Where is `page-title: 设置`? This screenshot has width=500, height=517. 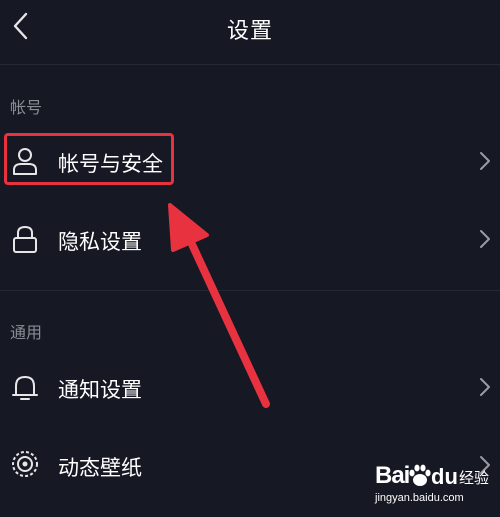
page-title: 设置 is located at coordinates (249, 31).